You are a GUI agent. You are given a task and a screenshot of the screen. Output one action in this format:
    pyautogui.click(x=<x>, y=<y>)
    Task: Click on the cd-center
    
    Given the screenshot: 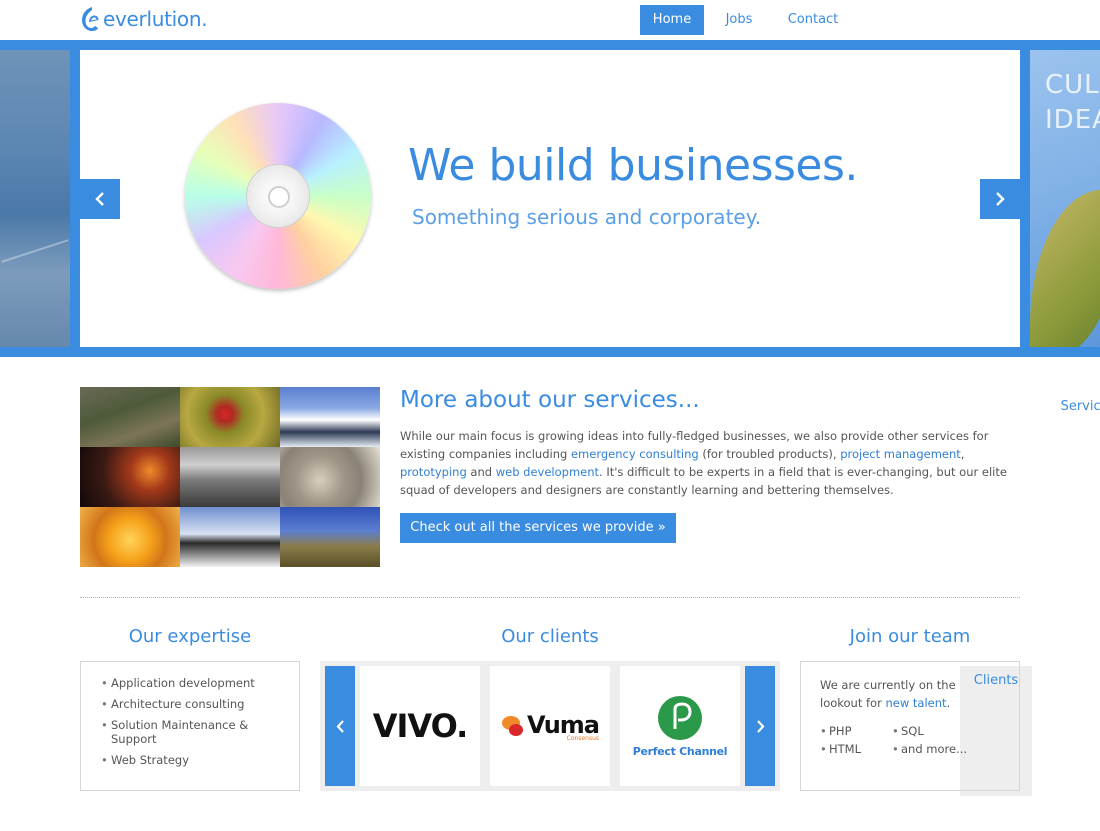 What is the action you would take?
    pyautogui.click(x=278, y=196)
    